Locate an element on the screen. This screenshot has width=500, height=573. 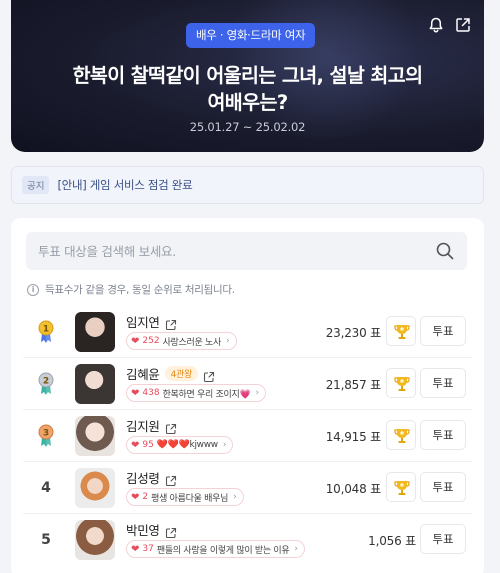
search-box is located at coordinates (246, 251).